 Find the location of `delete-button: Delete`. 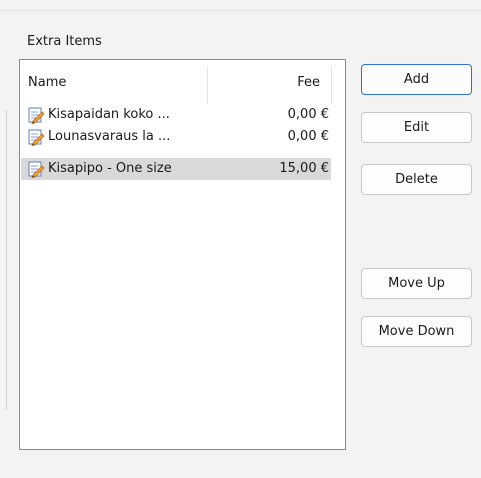

delete-button: Delete is located at coordinates (416, 179).